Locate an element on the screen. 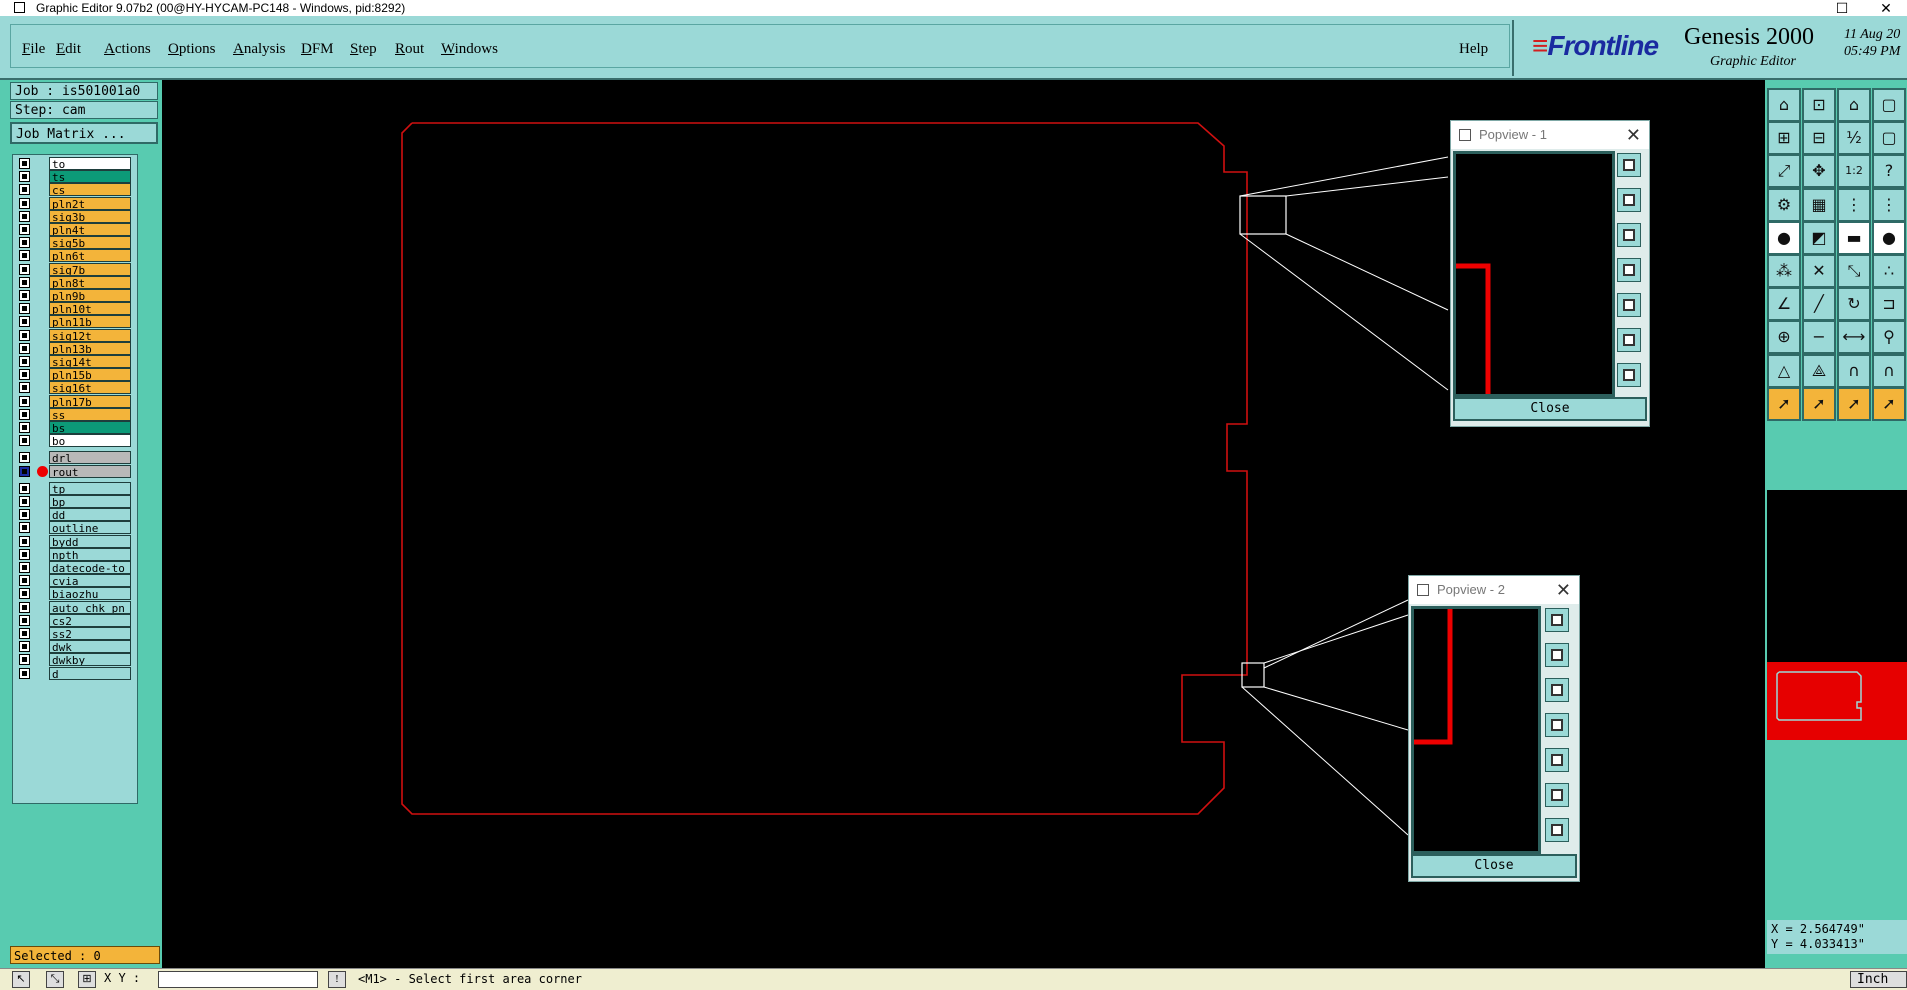  layer-row-outline: outline is located at coordinates (76, 528).